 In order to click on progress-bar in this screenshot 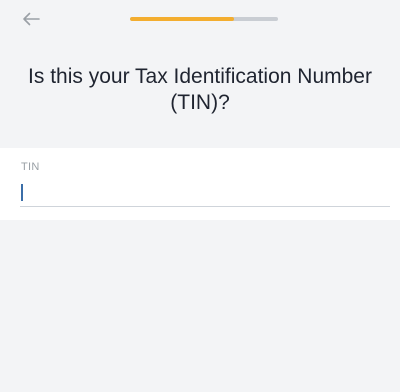, I will do `click(204, 19)`.